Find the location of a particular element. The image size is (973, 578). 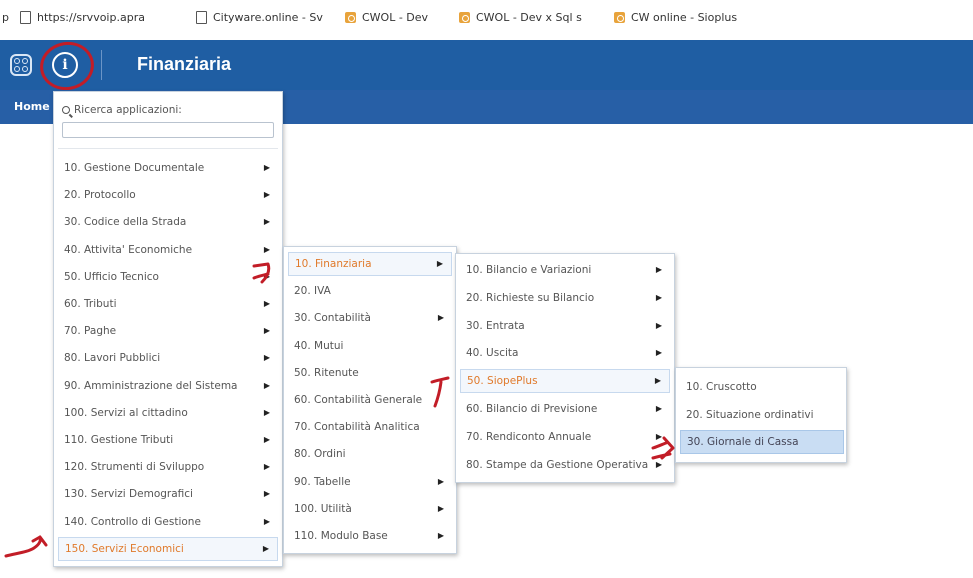

menu-item: 50. SiopePlus ▶ is located at coordinates (565, 381).